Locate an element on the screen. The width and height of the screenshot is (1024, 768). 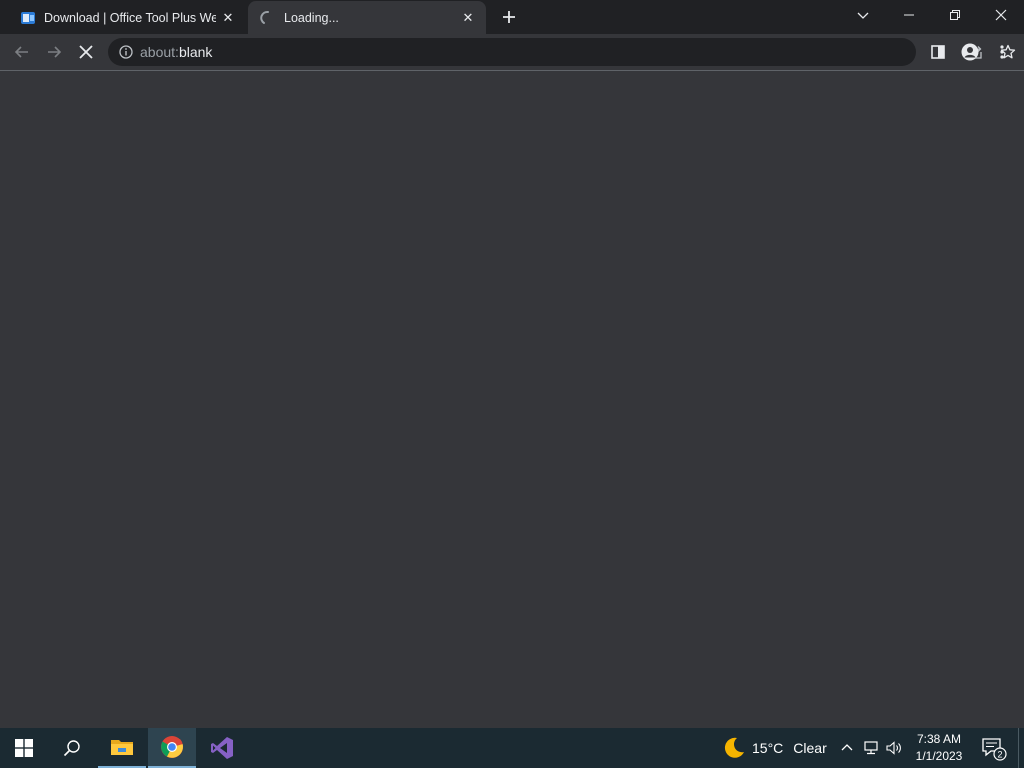
visual-studio-button is located at coordinates (222, 748).